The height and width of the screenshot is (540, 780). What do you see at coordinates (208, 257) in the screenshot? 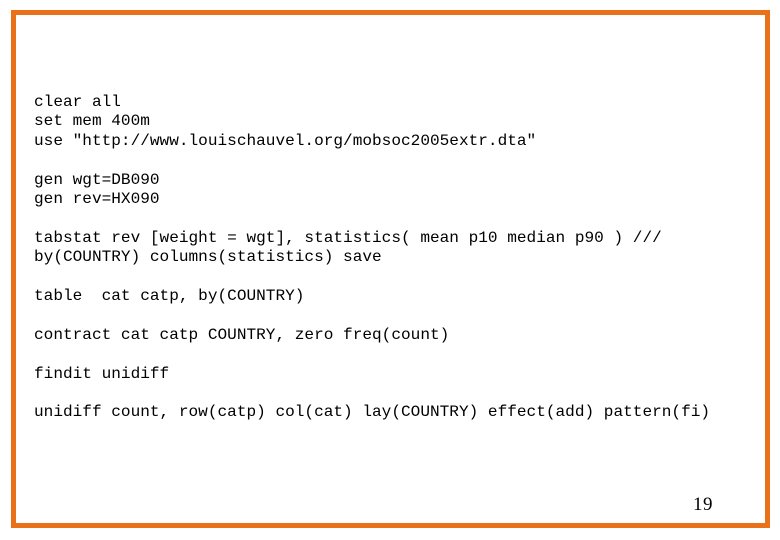
I see `code-line: by(COUNTRY) columns(statistics) save` at bounding box center [208, 257].